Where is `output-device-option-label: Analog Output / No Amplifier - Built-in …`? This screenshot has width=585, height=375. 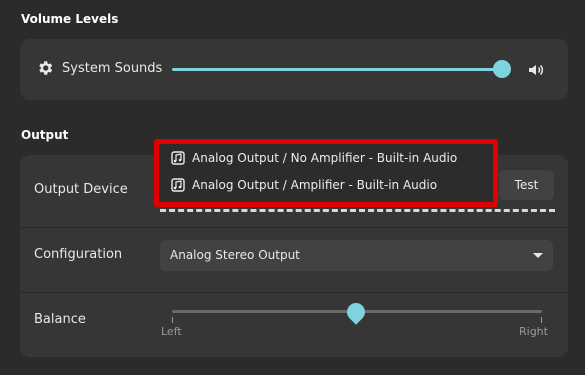 output-device-option-label: Analog Output / No Amplifier - Built-in … is located at coordinates (325, 158).